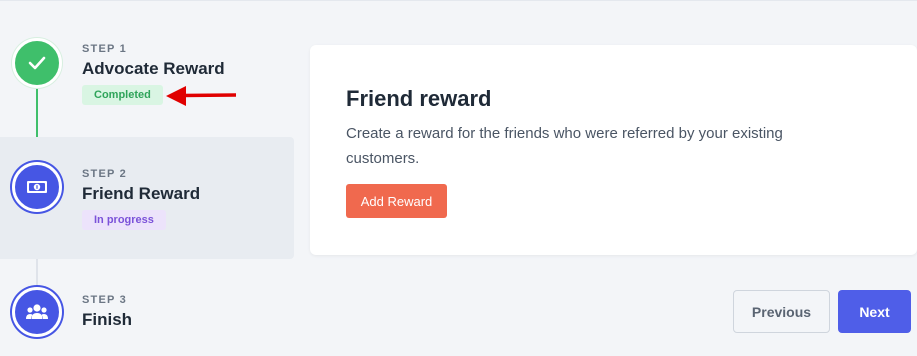  I want to click on step-3: STEP 3 Finish, so click(147, 315).